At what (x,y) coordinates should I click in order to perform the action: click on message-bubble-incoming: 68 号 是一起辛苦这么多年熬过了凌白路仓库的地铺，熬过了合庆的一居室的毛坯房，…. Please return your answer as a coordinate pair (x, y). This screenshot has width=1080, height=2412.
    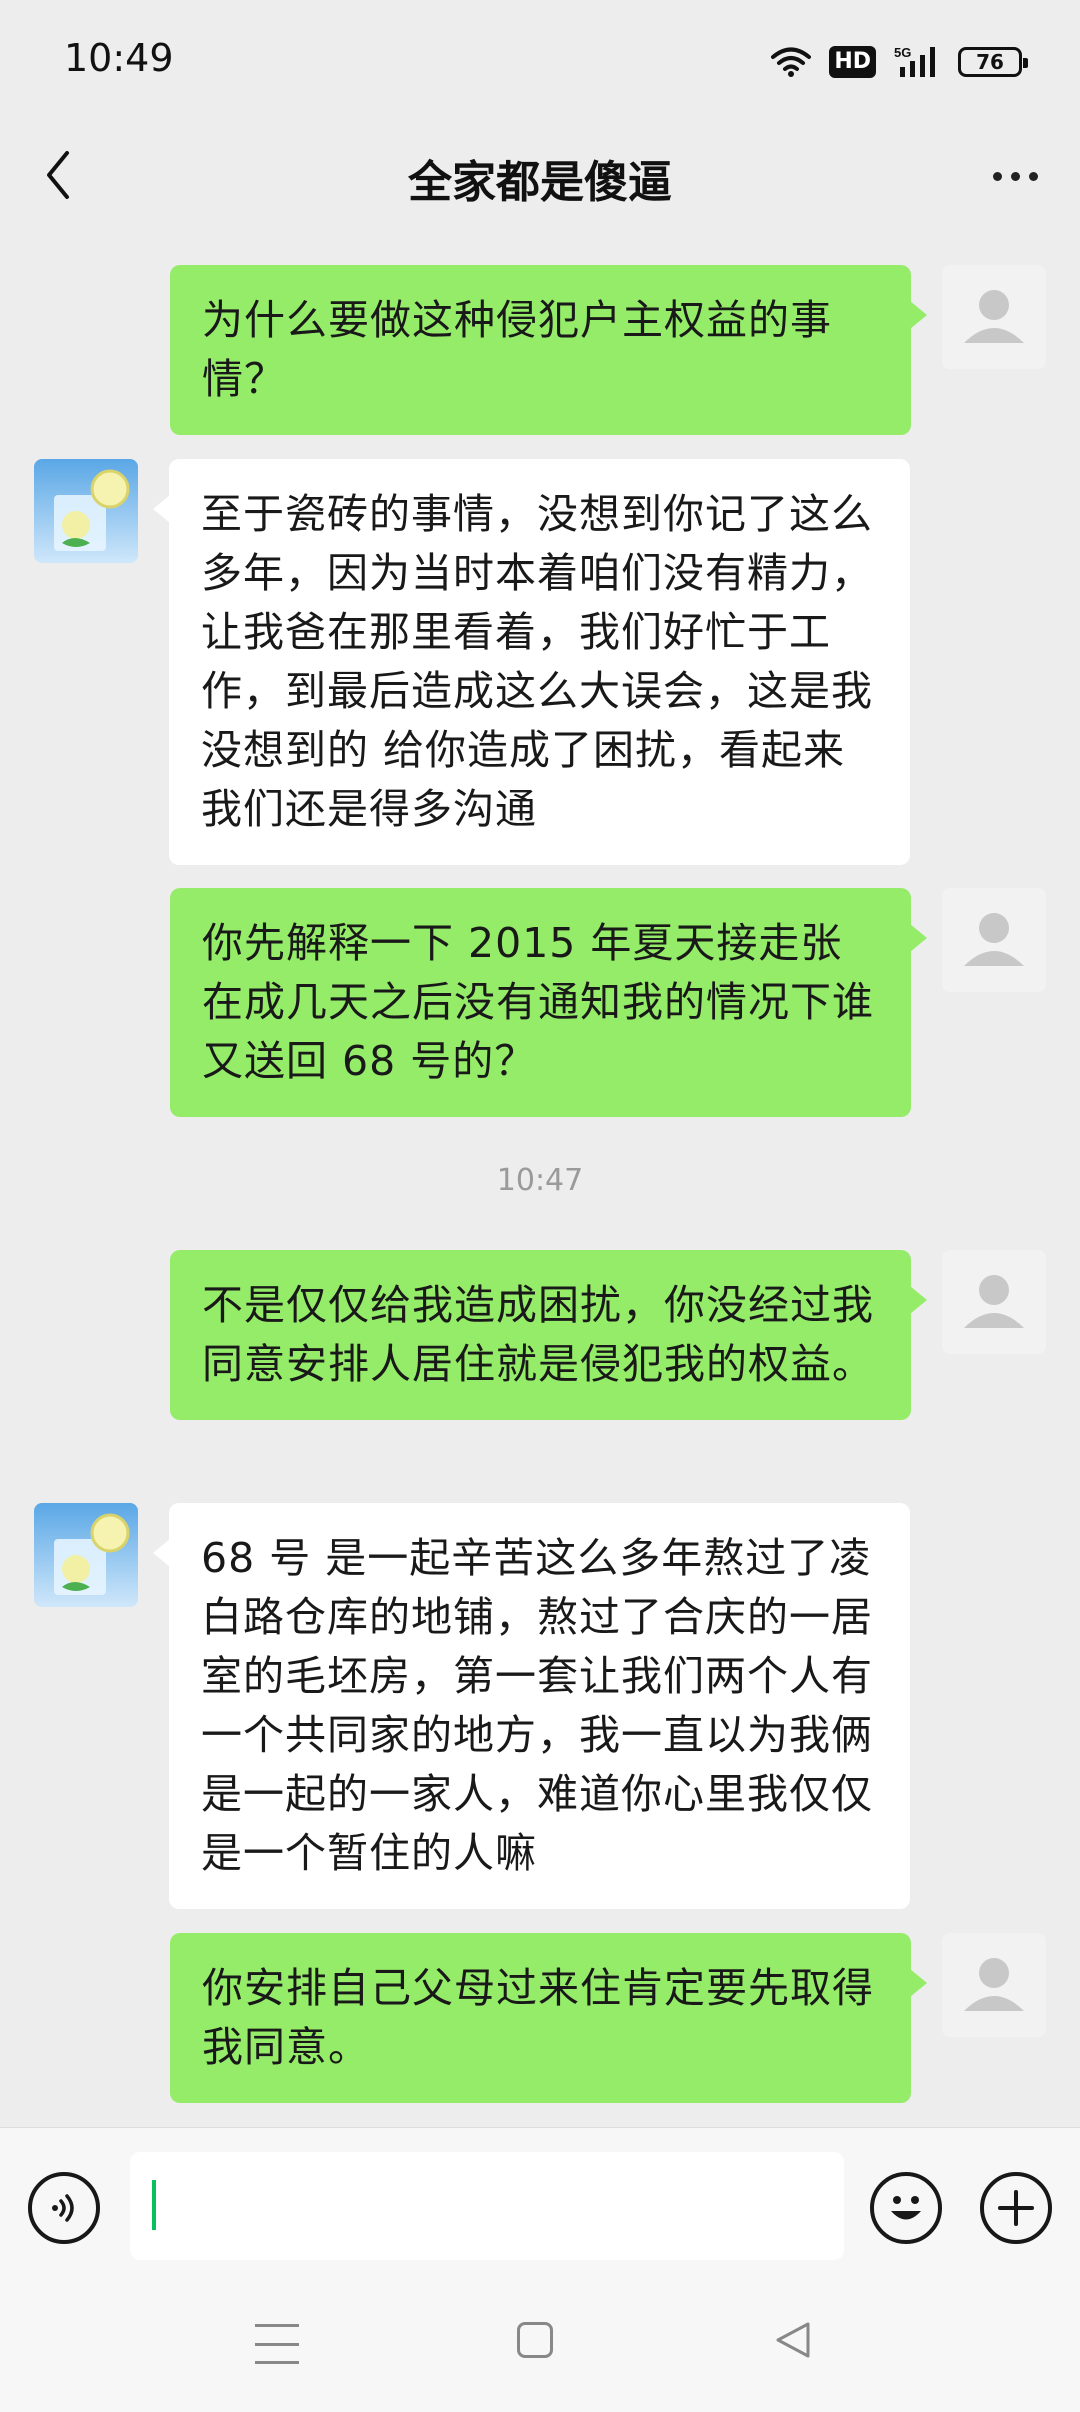
    Looking at the image, I should click on (531, 1706).